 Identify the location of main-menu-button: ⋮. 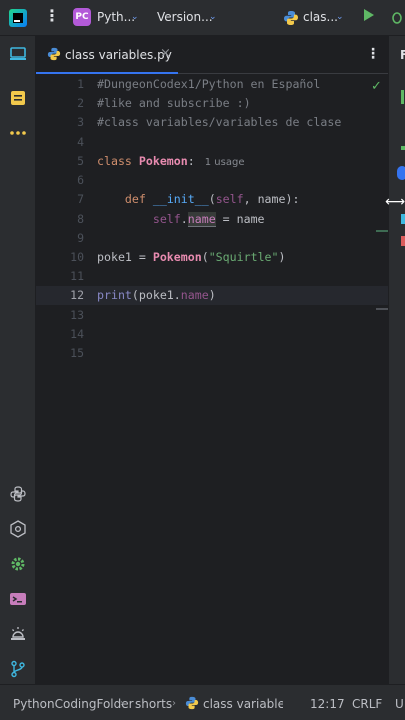
(52, 15).